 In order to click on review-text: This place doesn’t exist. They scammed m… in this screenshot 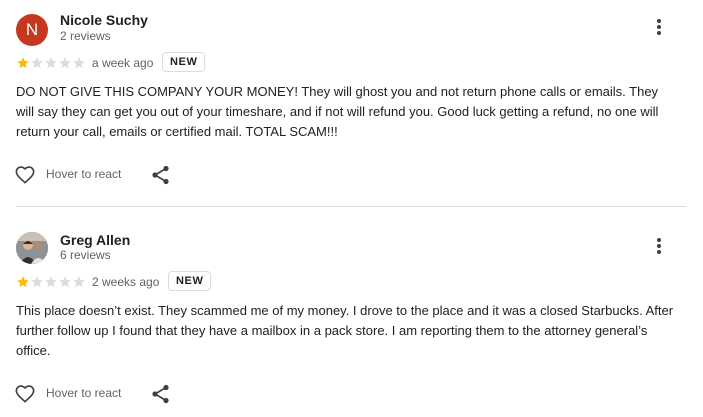, I will do `click(345, 330)`.